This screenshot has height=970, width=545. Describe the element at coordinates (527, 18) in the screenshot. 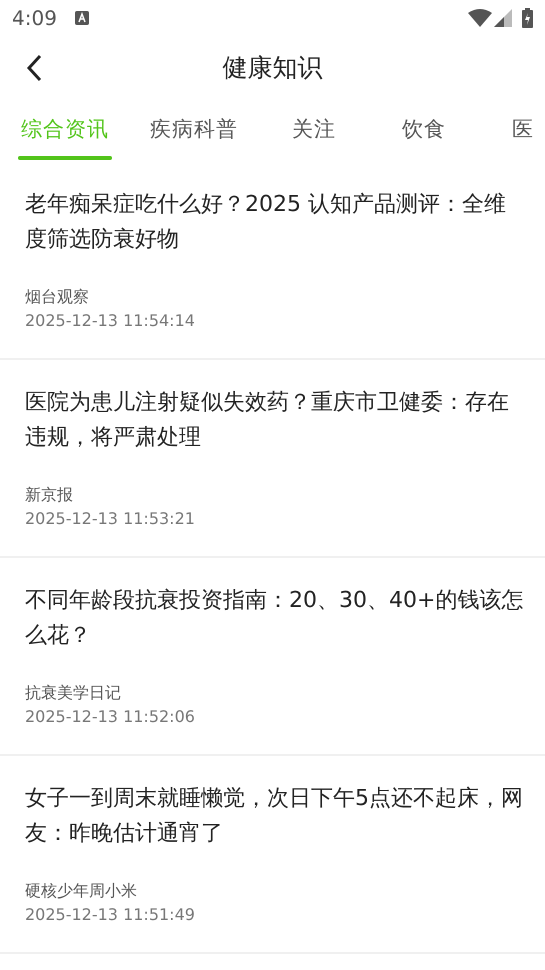

I see `battery-icon` at that location.